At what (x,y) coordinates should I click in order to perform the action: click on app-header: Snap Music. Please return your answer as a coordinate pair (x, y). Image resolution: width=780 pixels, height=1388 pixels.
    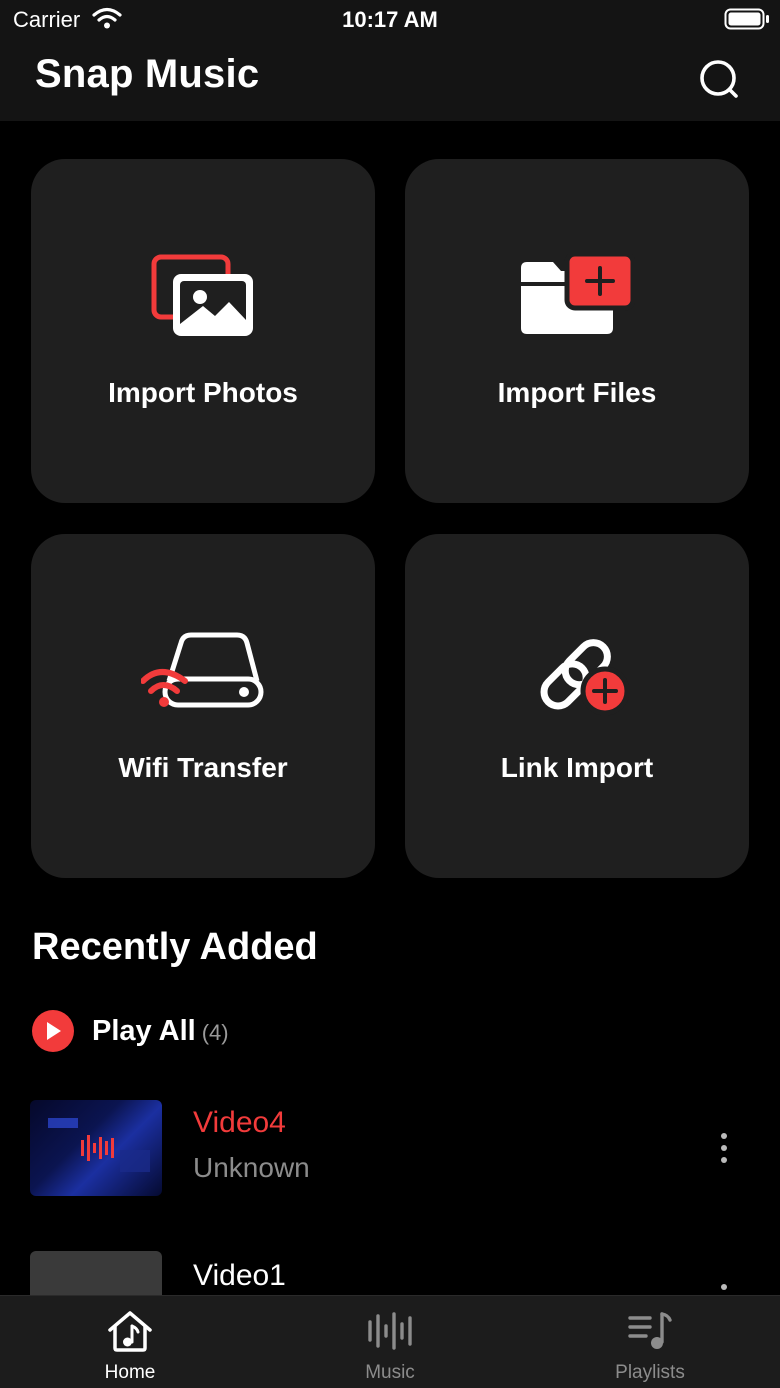
    Looking at the image, I should click on (390, 80).